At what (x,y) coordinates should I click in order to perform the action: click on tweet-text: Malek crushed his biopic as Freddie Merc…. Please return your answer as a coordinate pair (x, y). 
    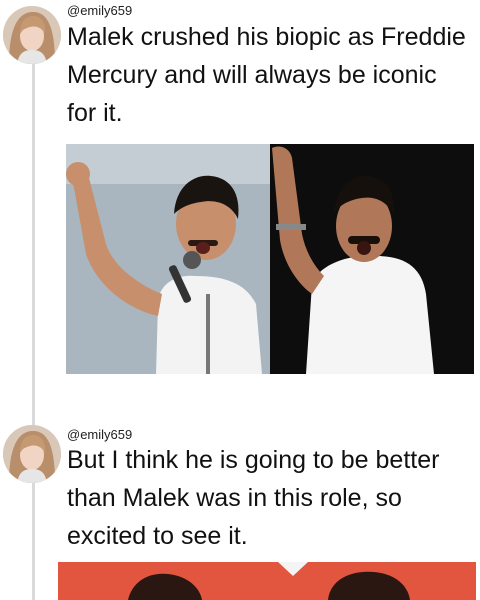
    Looking at the image, I should click on (266, 75).